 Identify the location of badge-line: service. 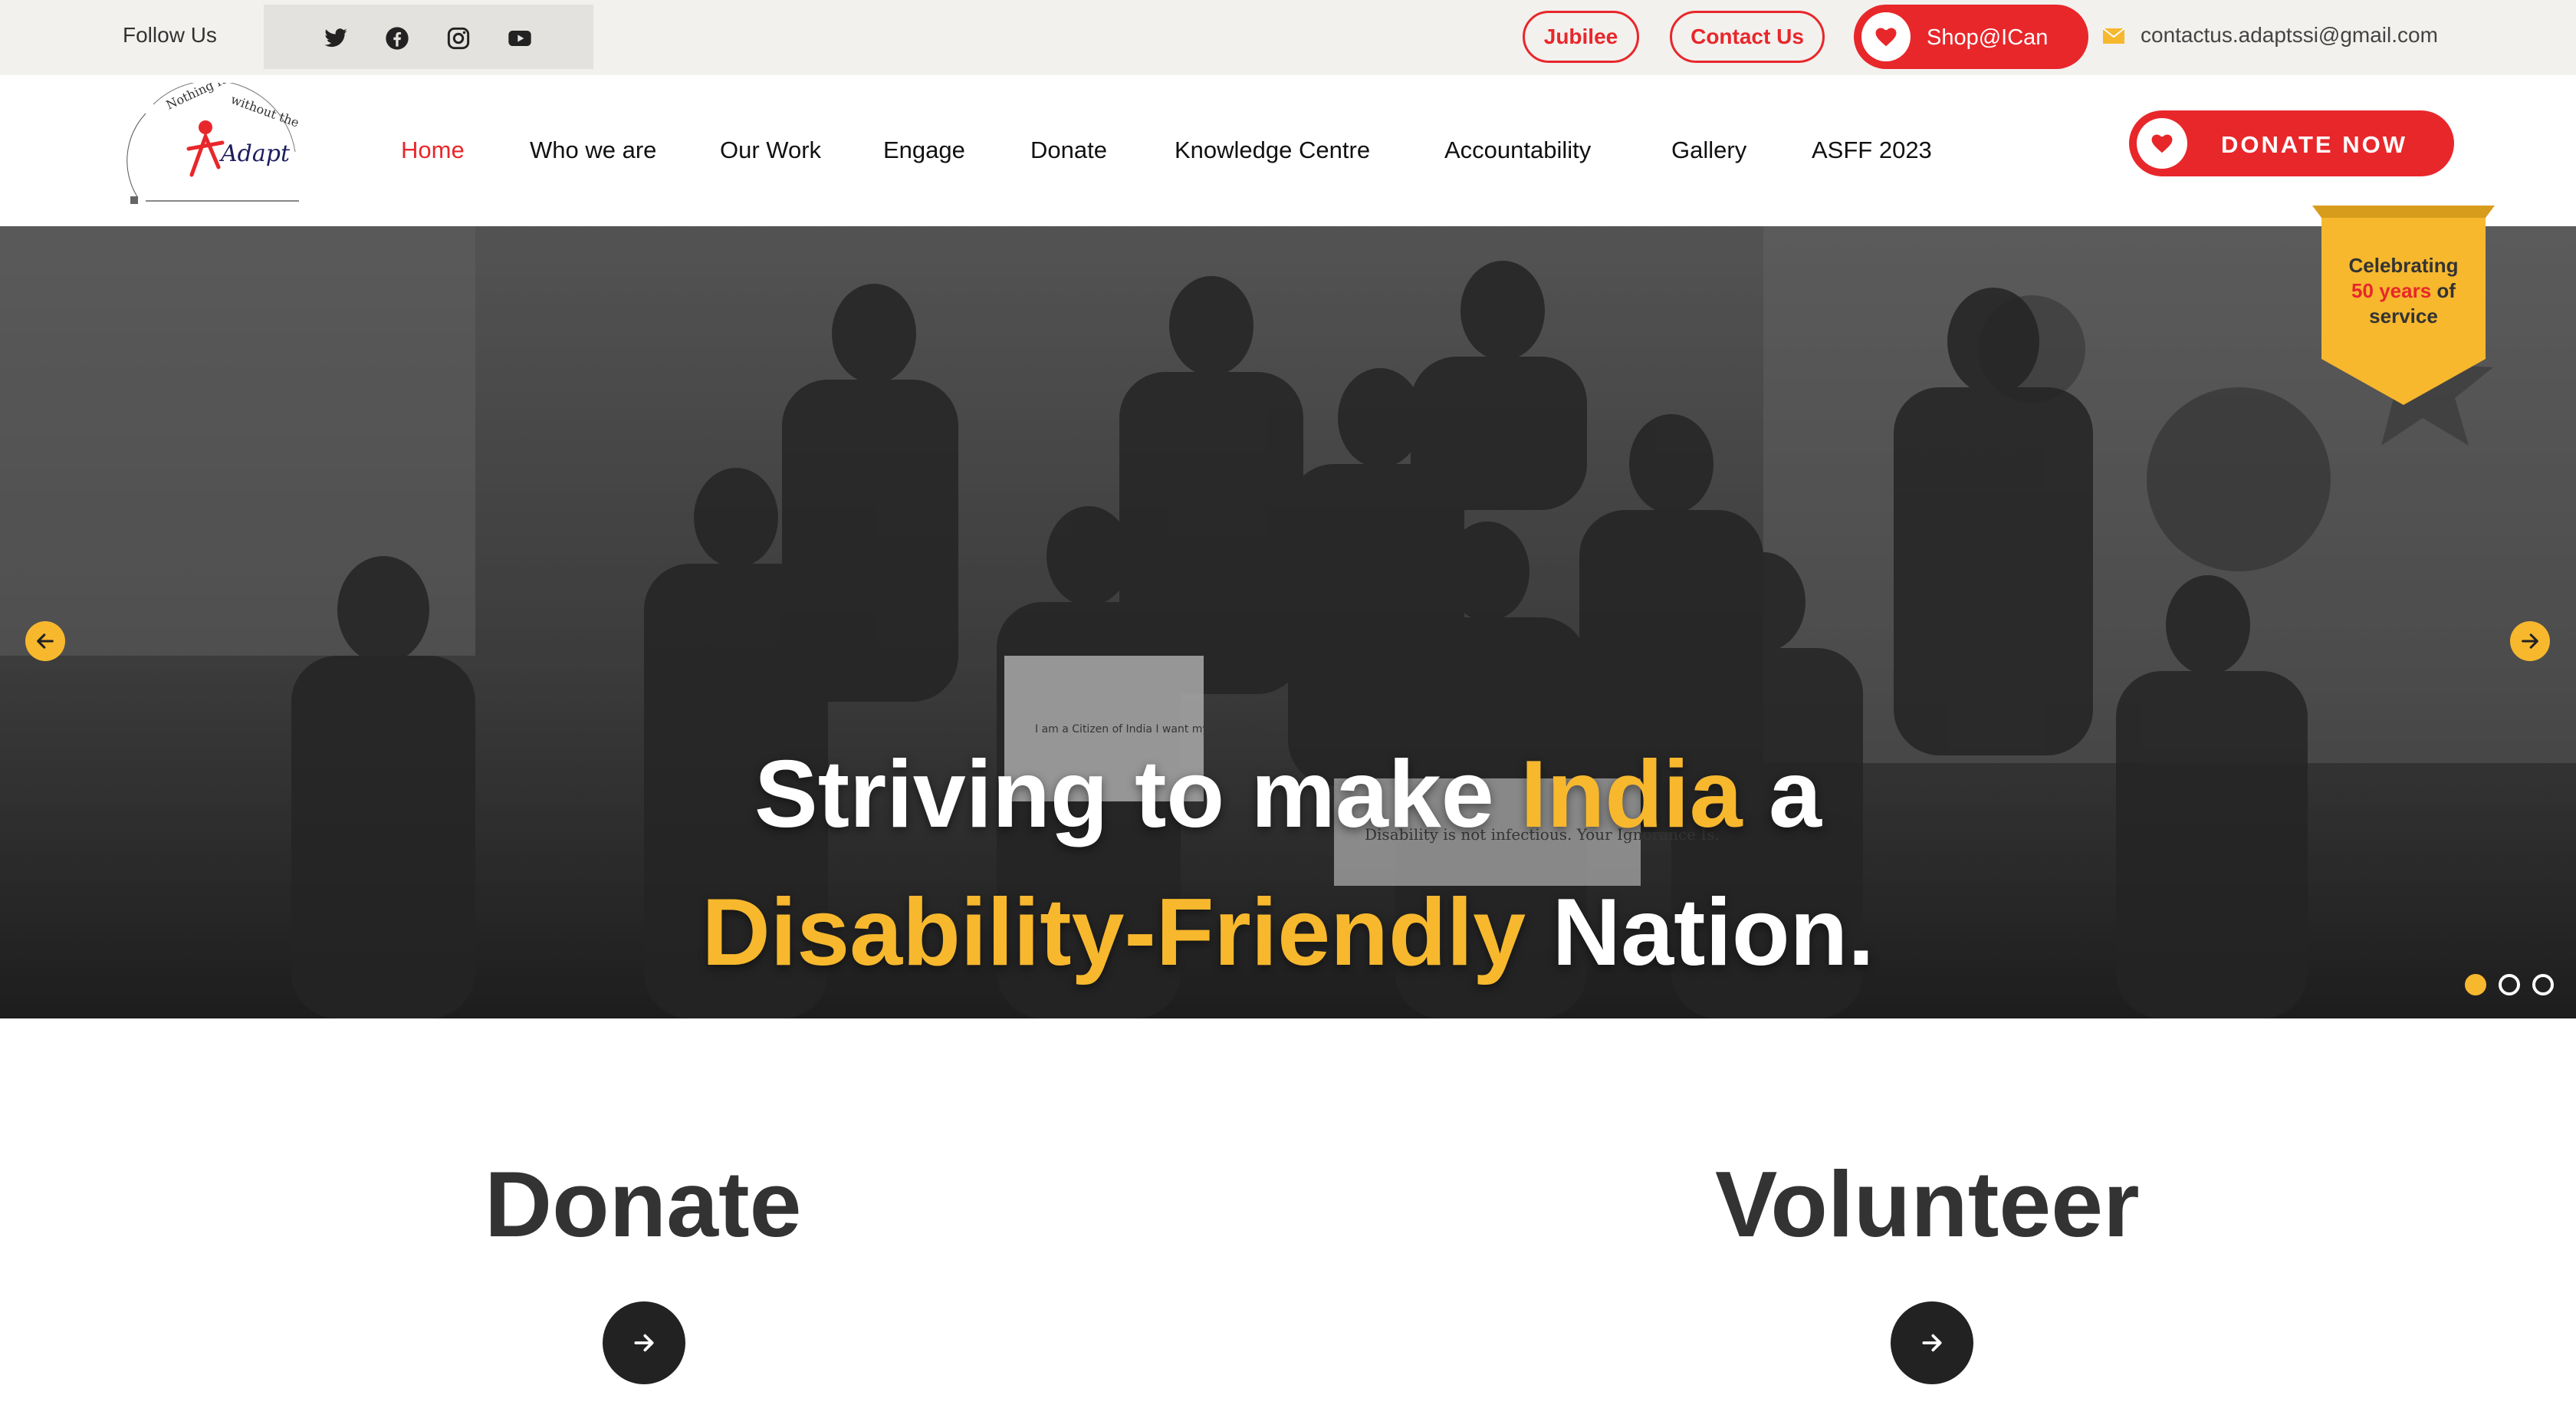
(2403, 315).